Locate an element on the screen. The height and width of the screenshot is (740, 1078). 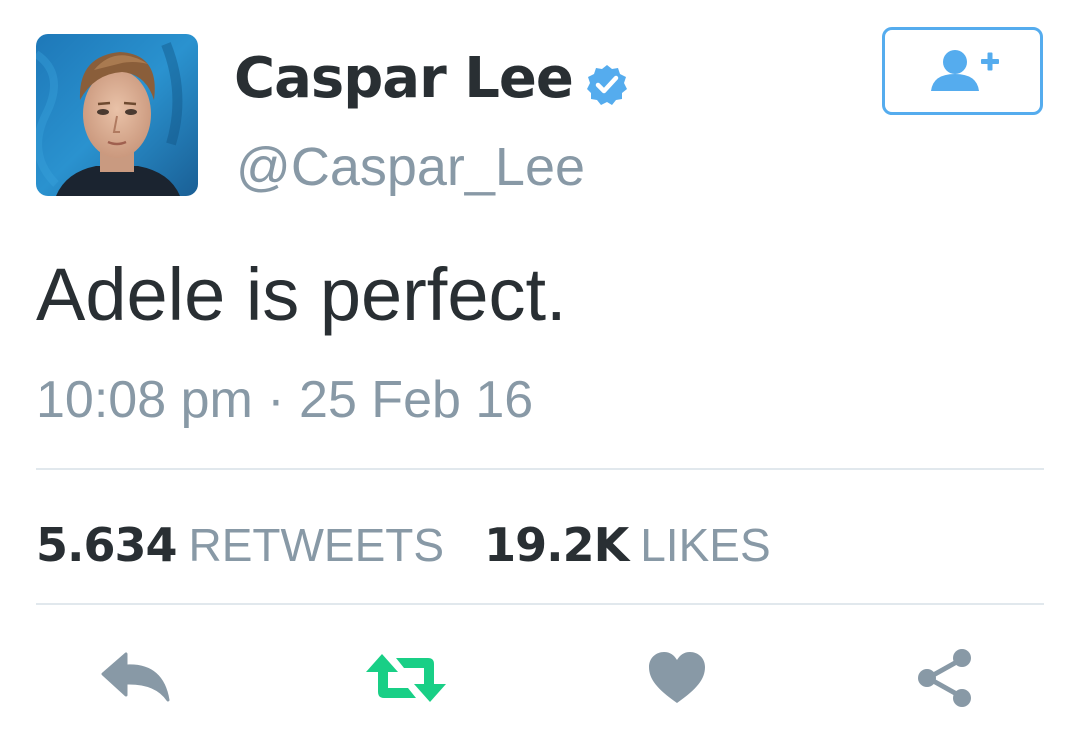
avatar is located at coordinates (117, 115).